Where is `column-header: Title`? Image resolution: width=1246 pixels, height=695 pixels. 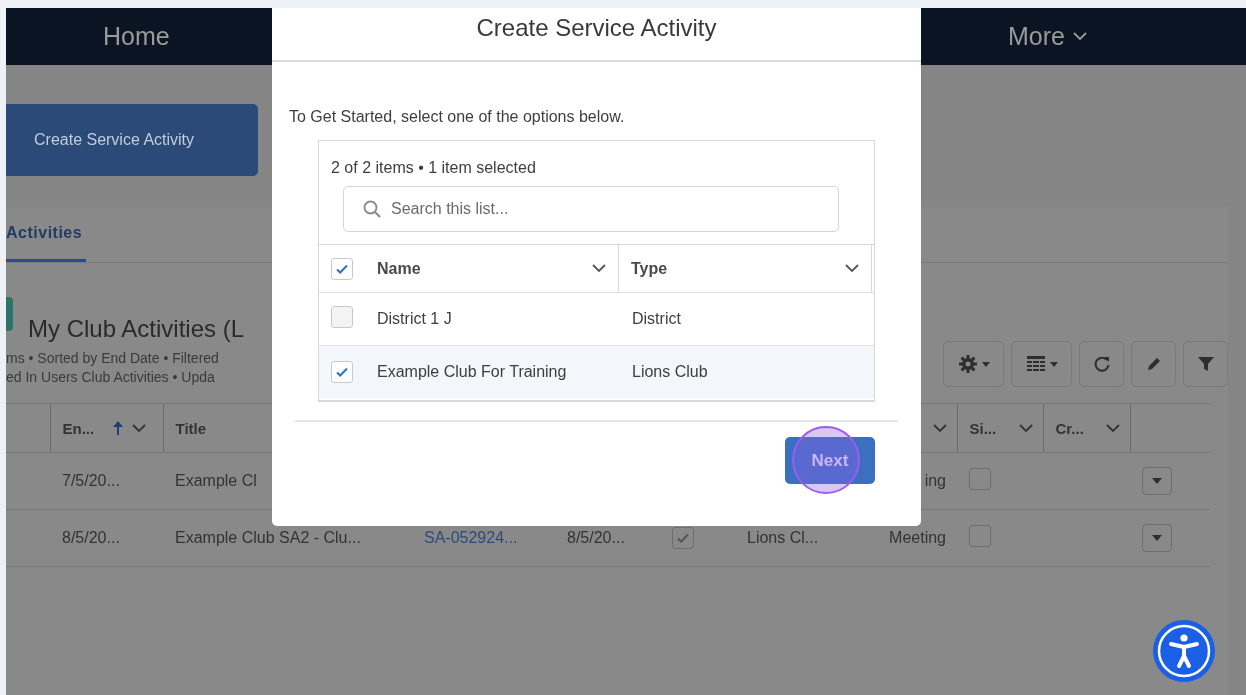 column-header: Title is located at coordinates (191, 428).